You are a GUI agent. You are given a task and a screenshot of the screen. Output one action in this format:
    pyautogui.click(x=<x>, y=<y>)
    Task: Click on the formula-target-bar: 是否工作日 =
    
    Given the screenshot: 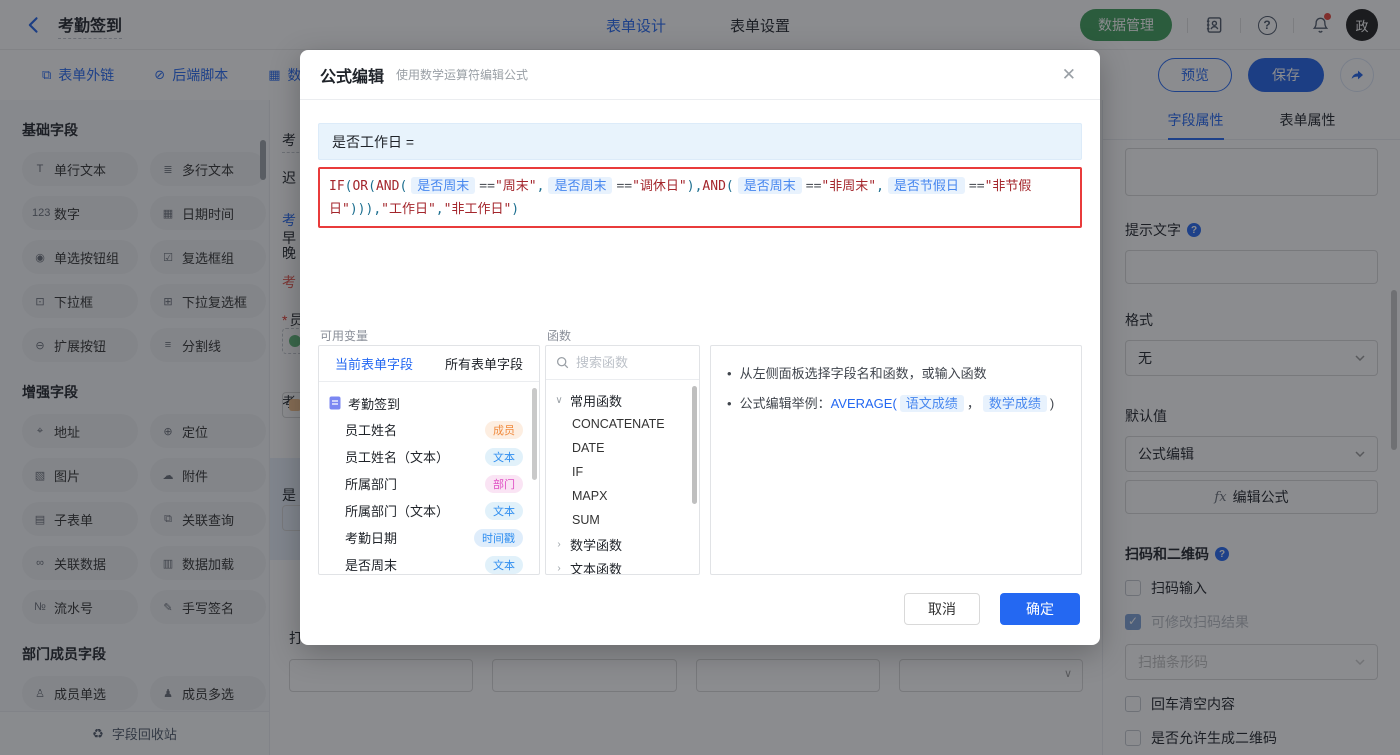 What is the action you would take?
    pyautogui.click(x=700, y=141)
    